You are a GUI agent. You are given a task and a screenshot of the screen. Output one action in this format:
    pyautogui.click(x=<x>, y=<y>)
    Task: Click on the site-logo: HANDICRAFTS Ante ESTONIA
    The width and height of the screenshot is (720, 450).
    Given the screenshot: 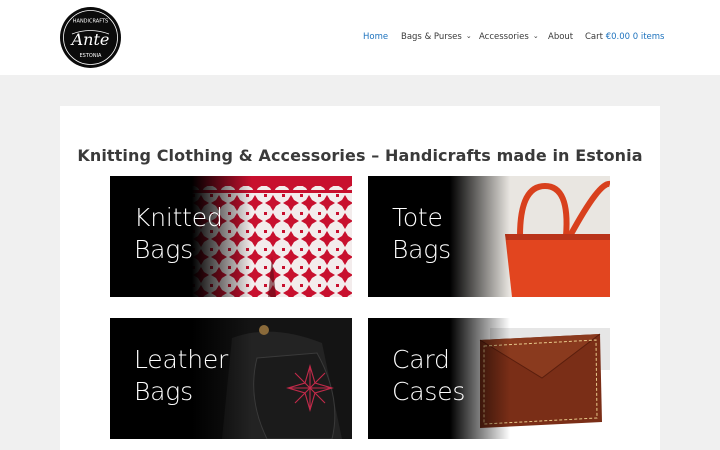 What is the action you would take?
    pyautogui.click(x=90, y=37)
    